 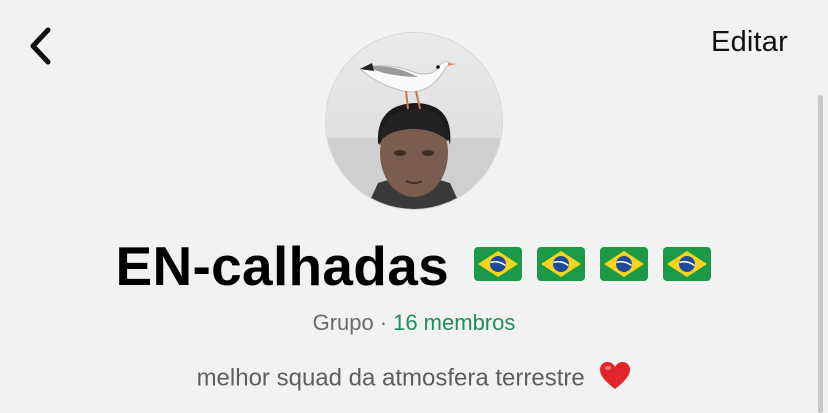 I want to click on avatar-image, so click(x=414, y=121).